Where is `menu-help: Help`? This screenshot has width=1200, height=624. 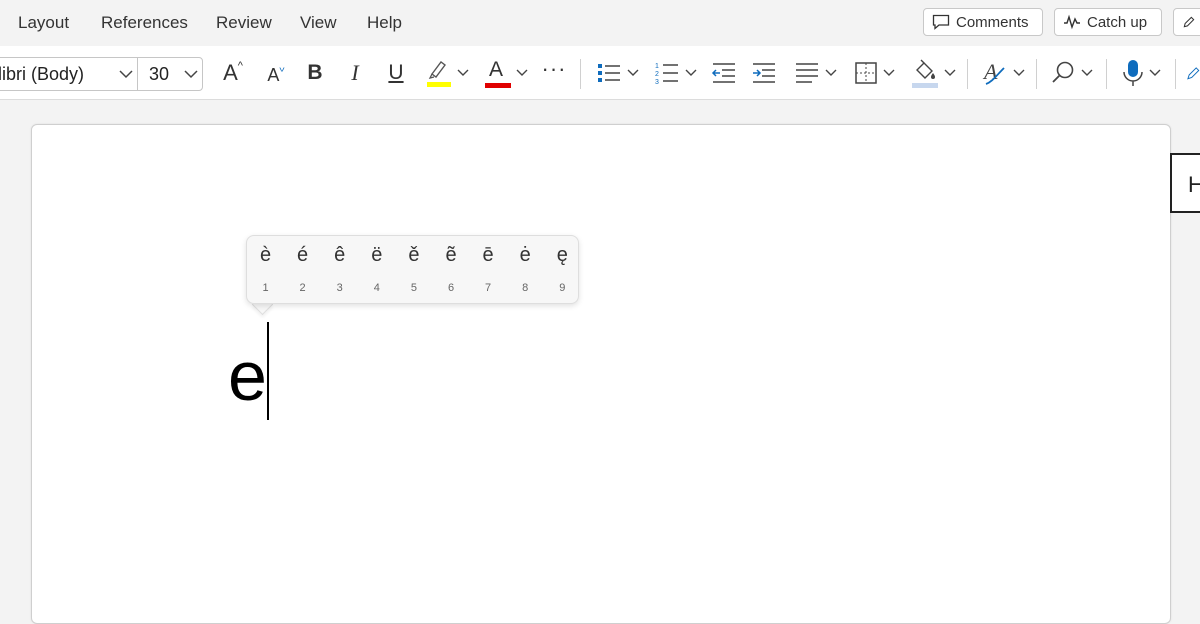 menu-help: Help is located at coordinates (384, 23).